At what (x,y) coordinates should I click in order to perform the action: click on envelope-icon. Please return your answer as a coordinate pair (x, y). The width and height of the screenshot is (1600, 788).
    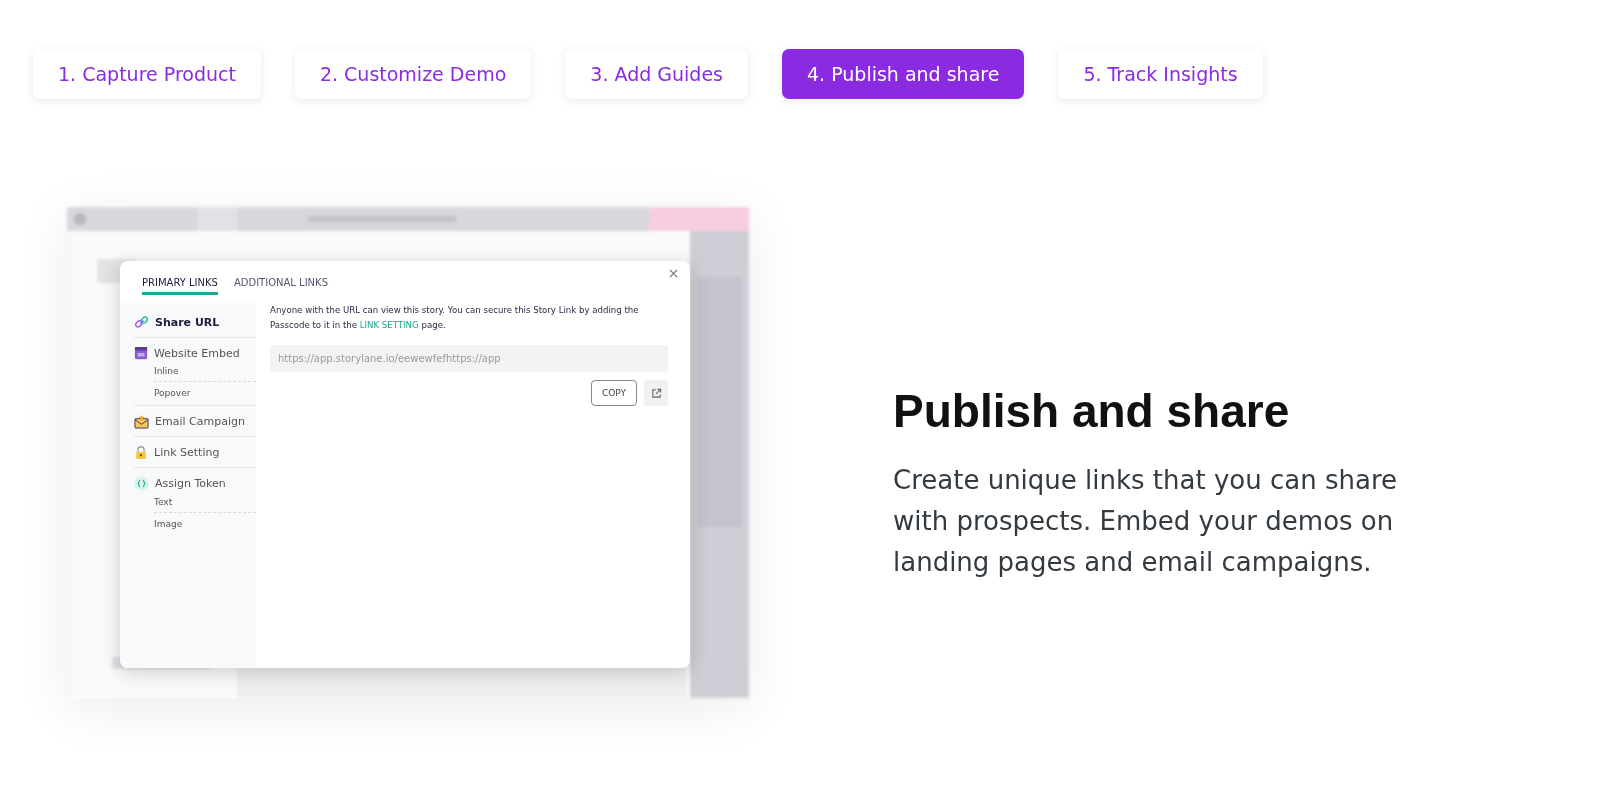
    Looking at the image, I should click on (141, 421).